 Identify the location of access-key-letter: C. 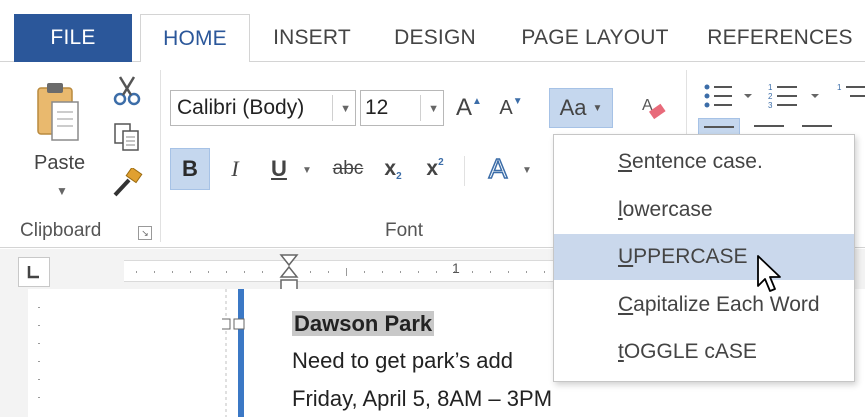
(626, 304).